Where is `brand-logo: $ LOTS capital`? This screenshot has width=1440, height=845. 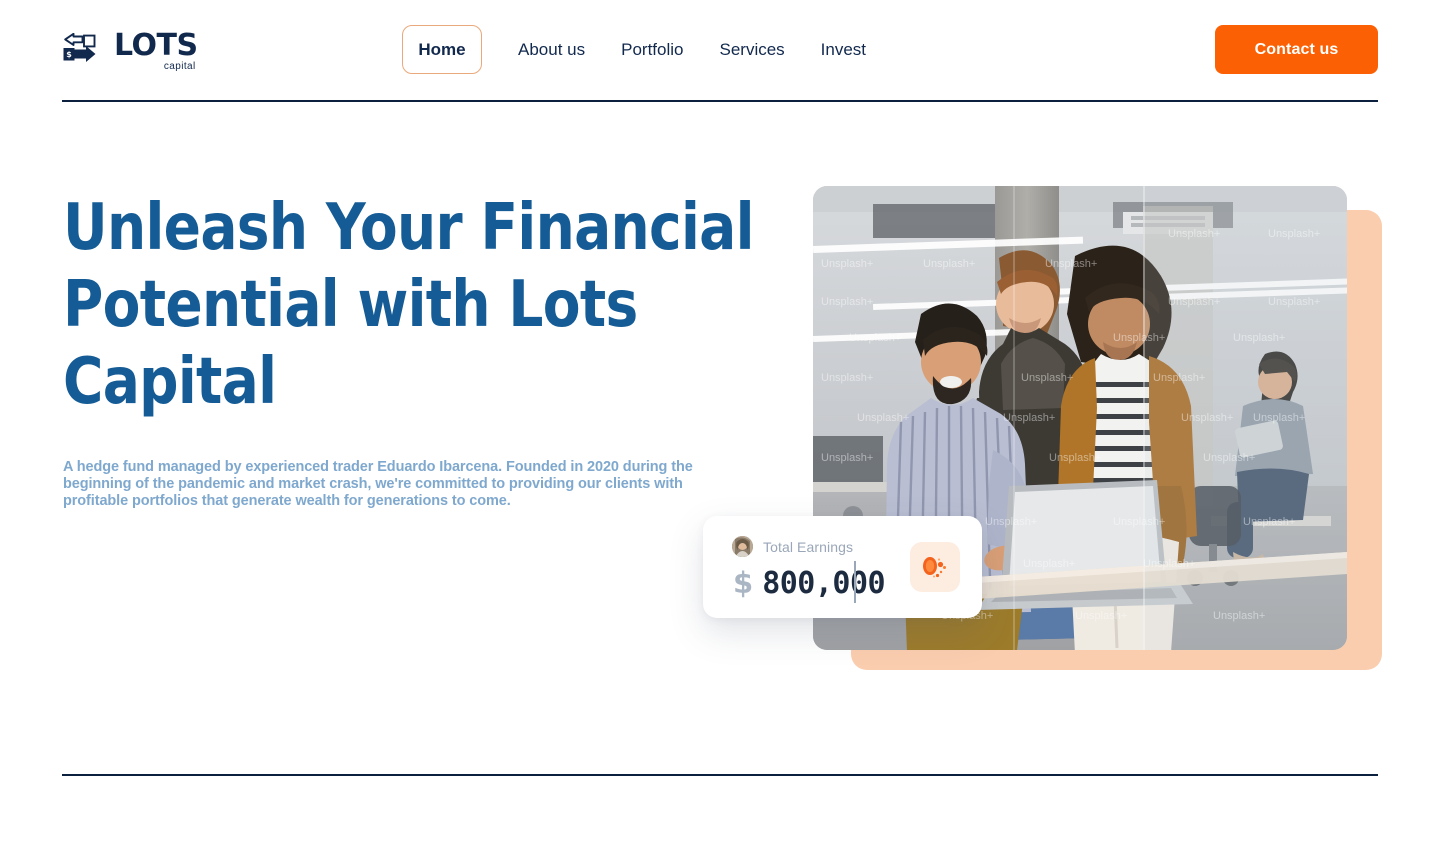 brand-logo: $ LOTS capital is located at coordinates (130, 51).